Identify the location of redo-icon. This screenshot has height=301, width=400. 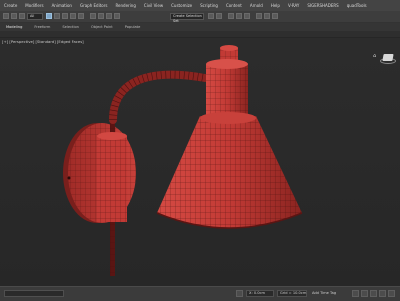
(14, 16).